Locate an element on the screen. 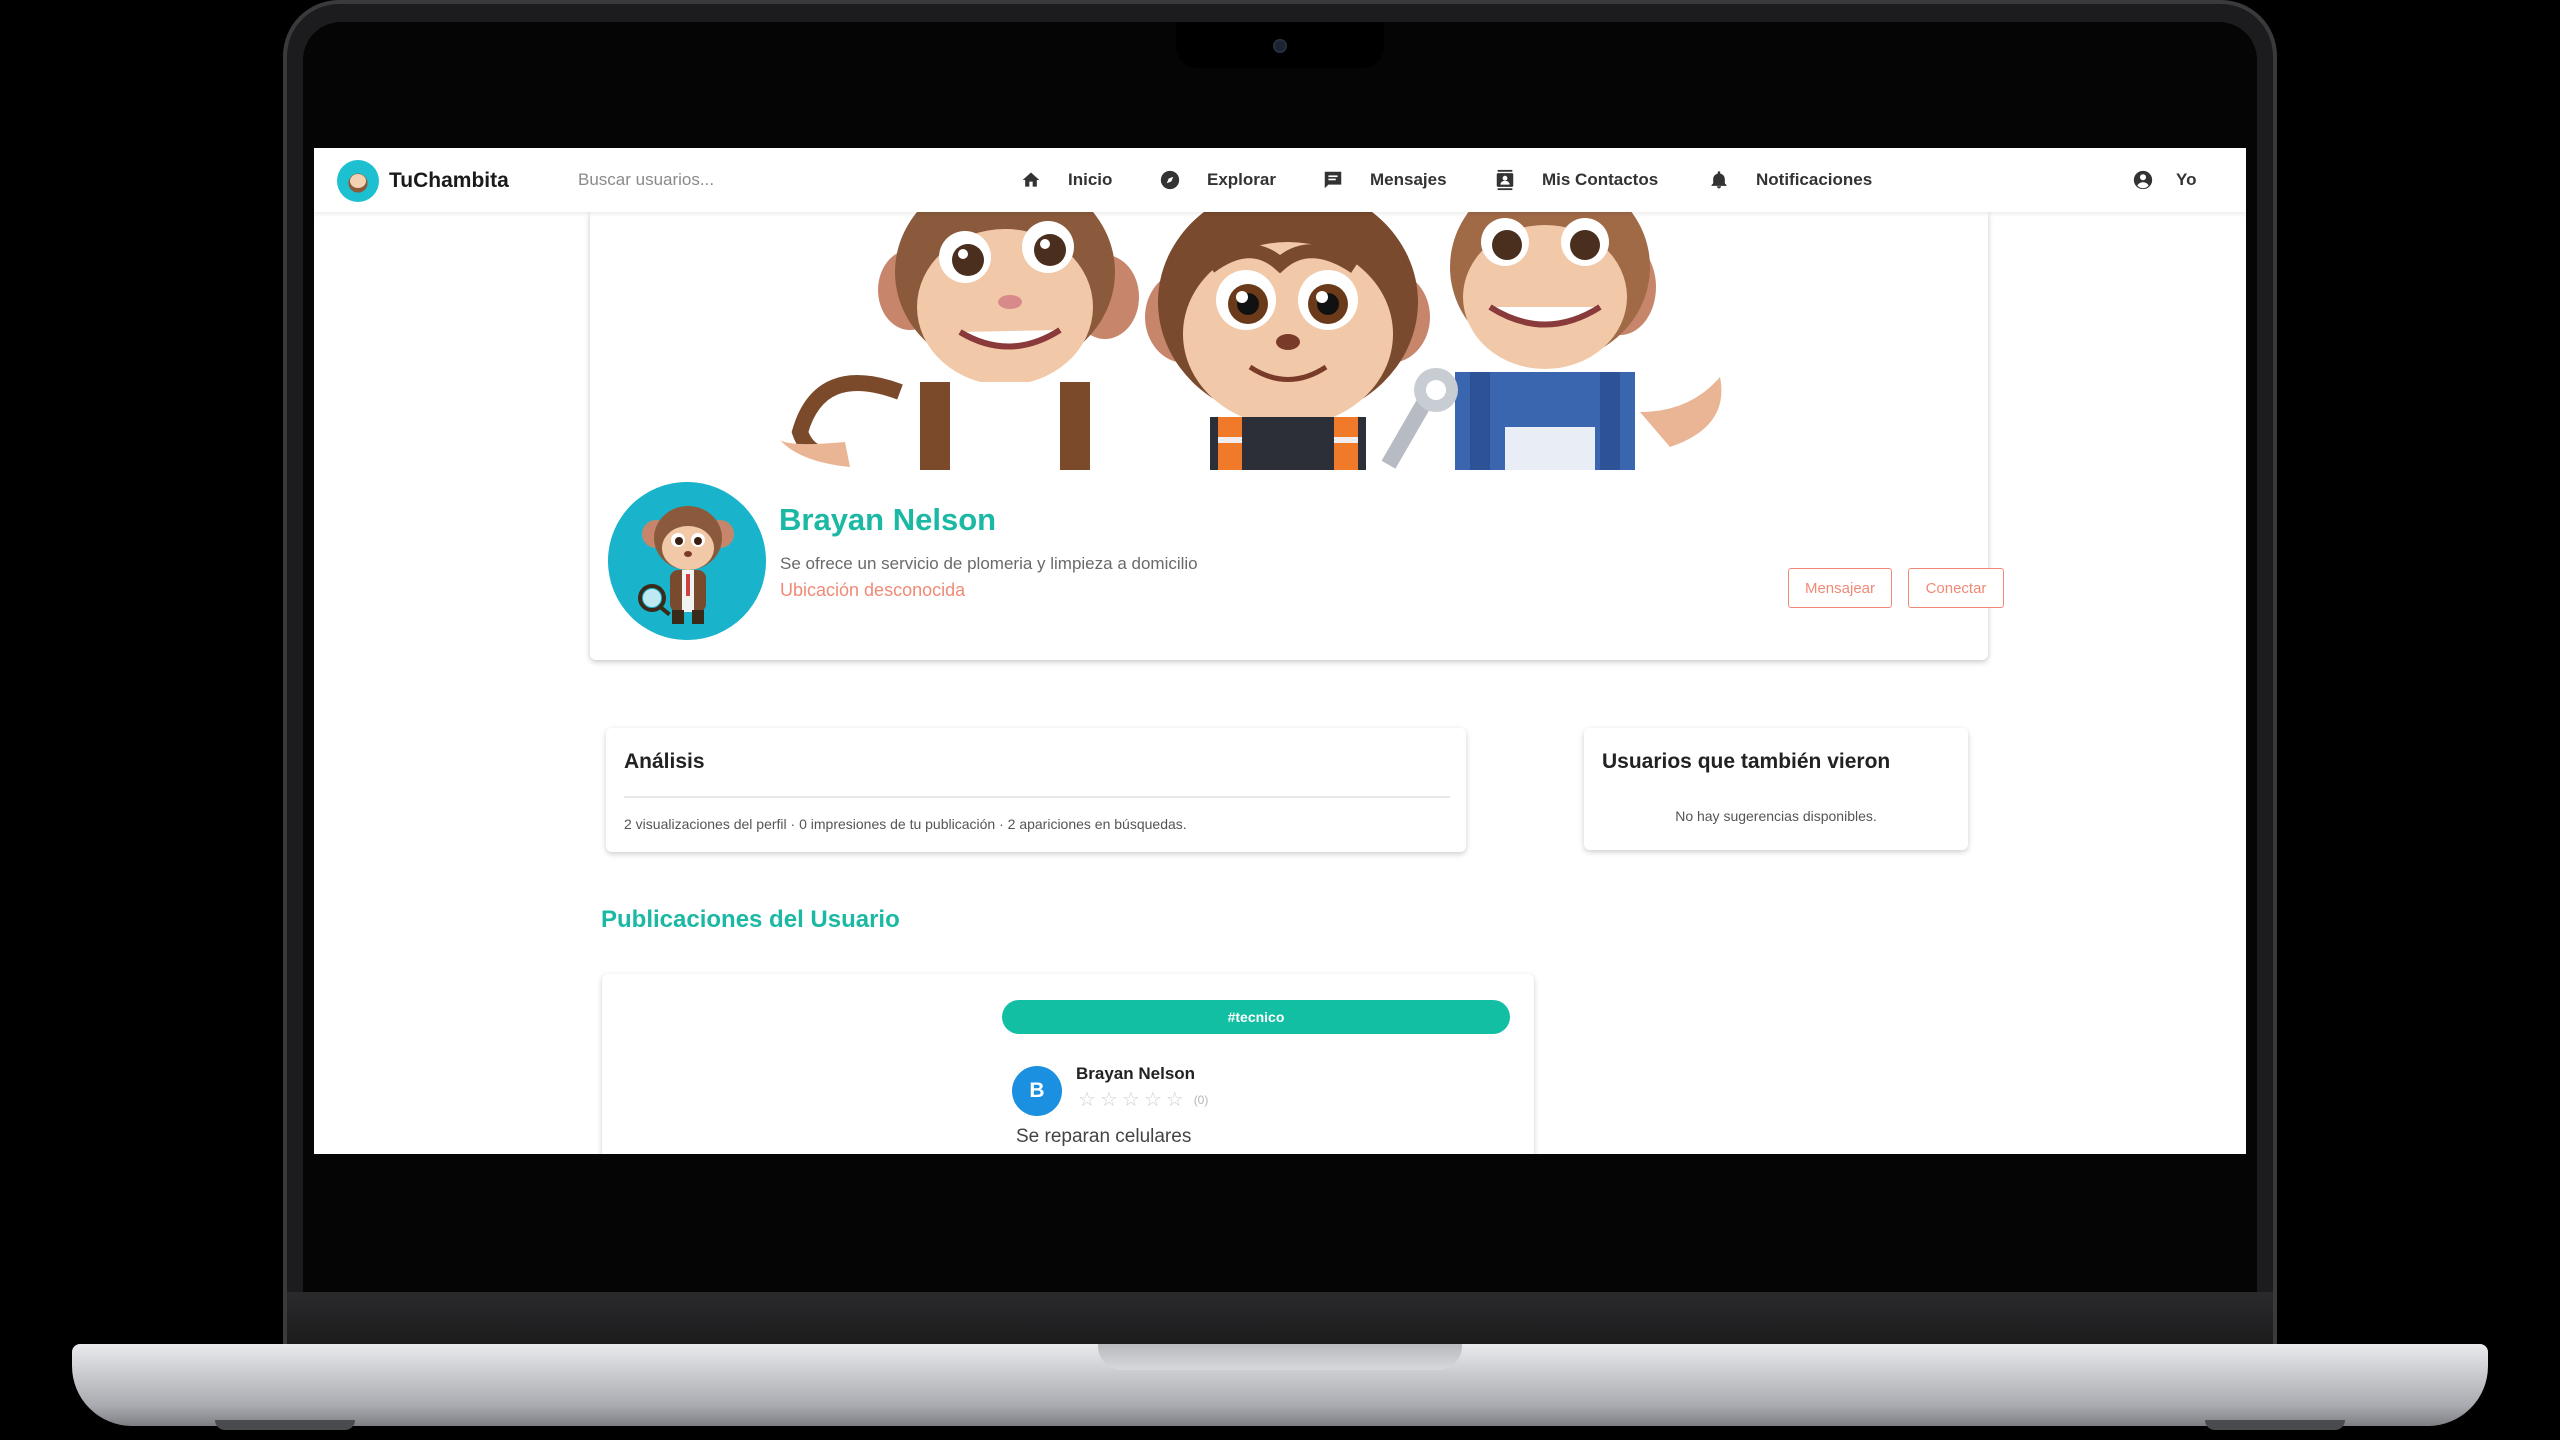  profile-location: Ubicación desconocida is located at coordinates (873, 590).